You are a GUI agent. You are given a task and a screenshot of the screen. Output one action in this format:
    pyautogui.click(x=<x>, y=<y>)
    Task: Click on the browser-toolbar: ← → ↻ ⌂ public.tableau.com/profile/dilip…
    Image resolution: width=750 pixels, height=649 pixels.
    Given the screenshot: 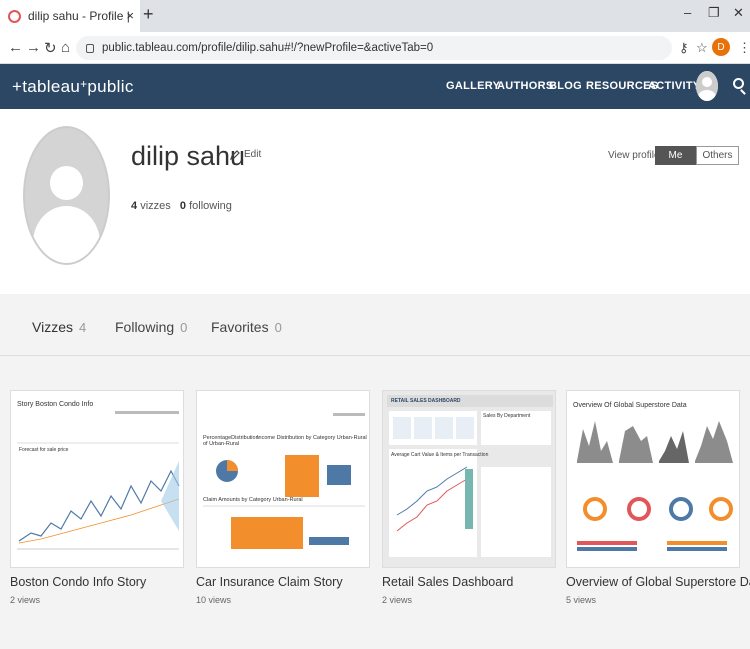 What is the action you would take?
    pyautogui.click(x=375, y=48)
    